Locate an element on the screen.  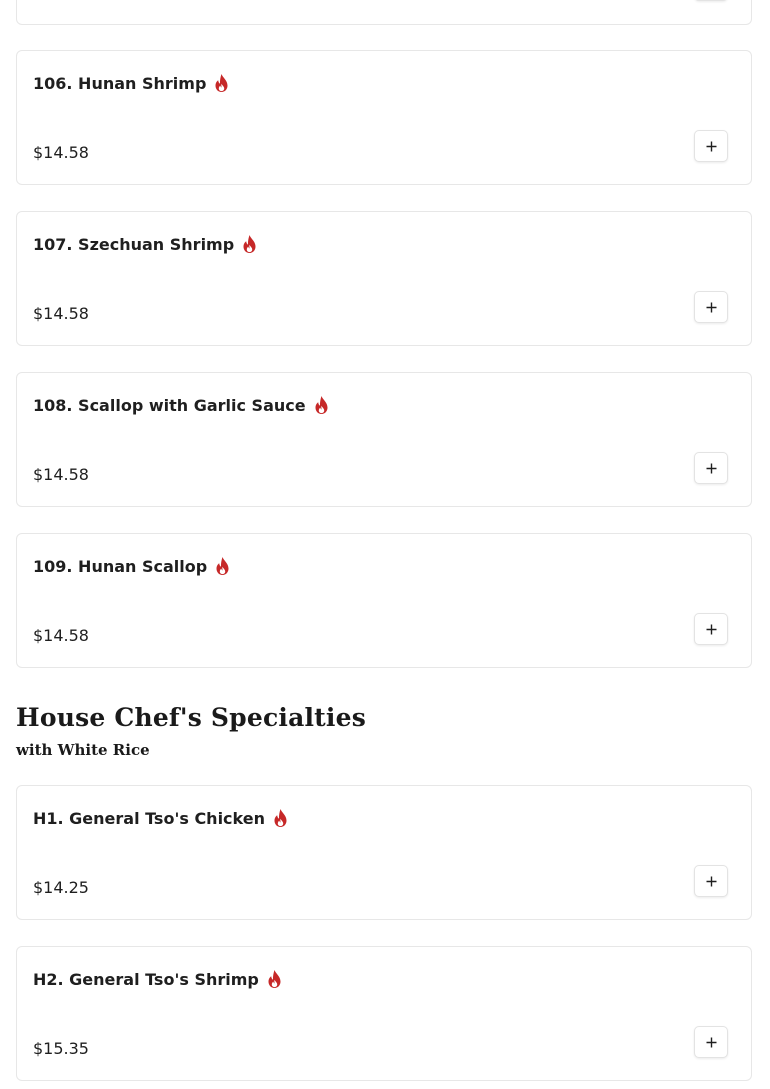
menu-item-name: H1. General Tso's Chicken is located at coordinates (149, 818).